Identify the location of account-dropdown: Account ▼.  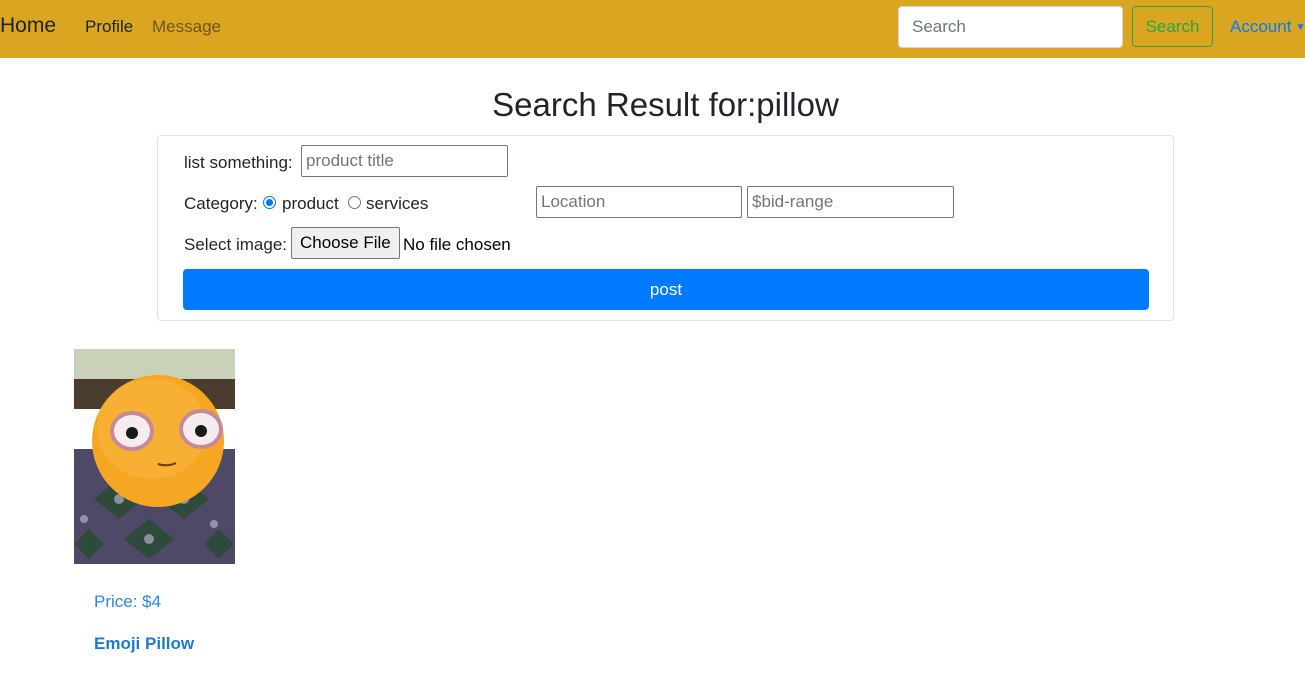
(1267, 27).